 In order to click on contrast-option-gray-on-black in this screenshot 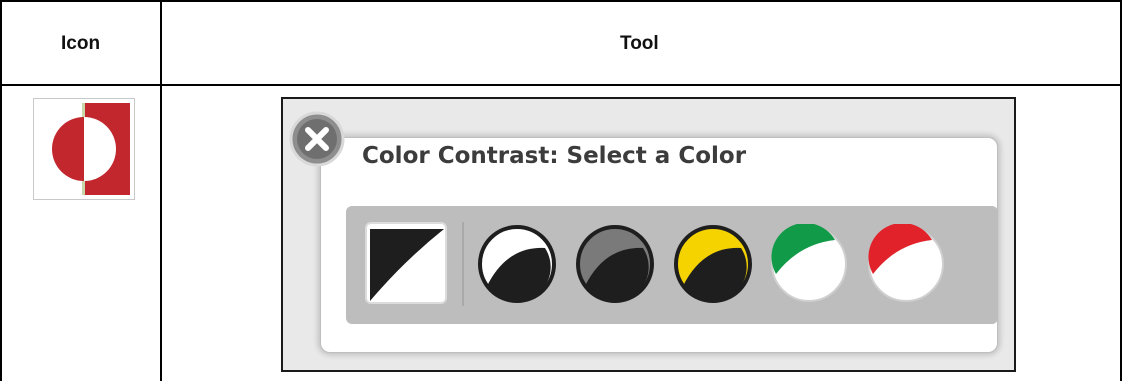, I will do `click(615, 264)`.